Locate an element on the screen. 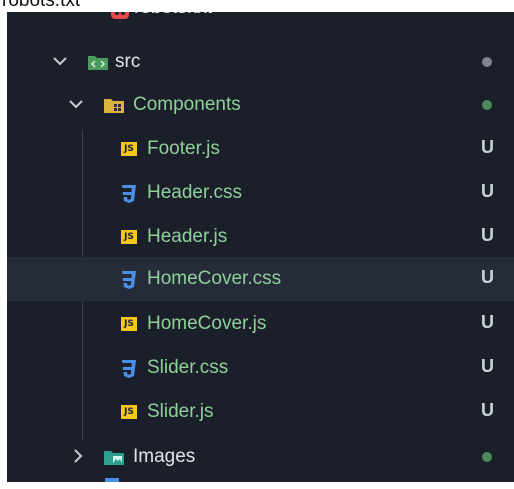 Image resolution: width=514 pixels, height=489 pixels. file-label: Slider.css is located at coordinates (188, 367).